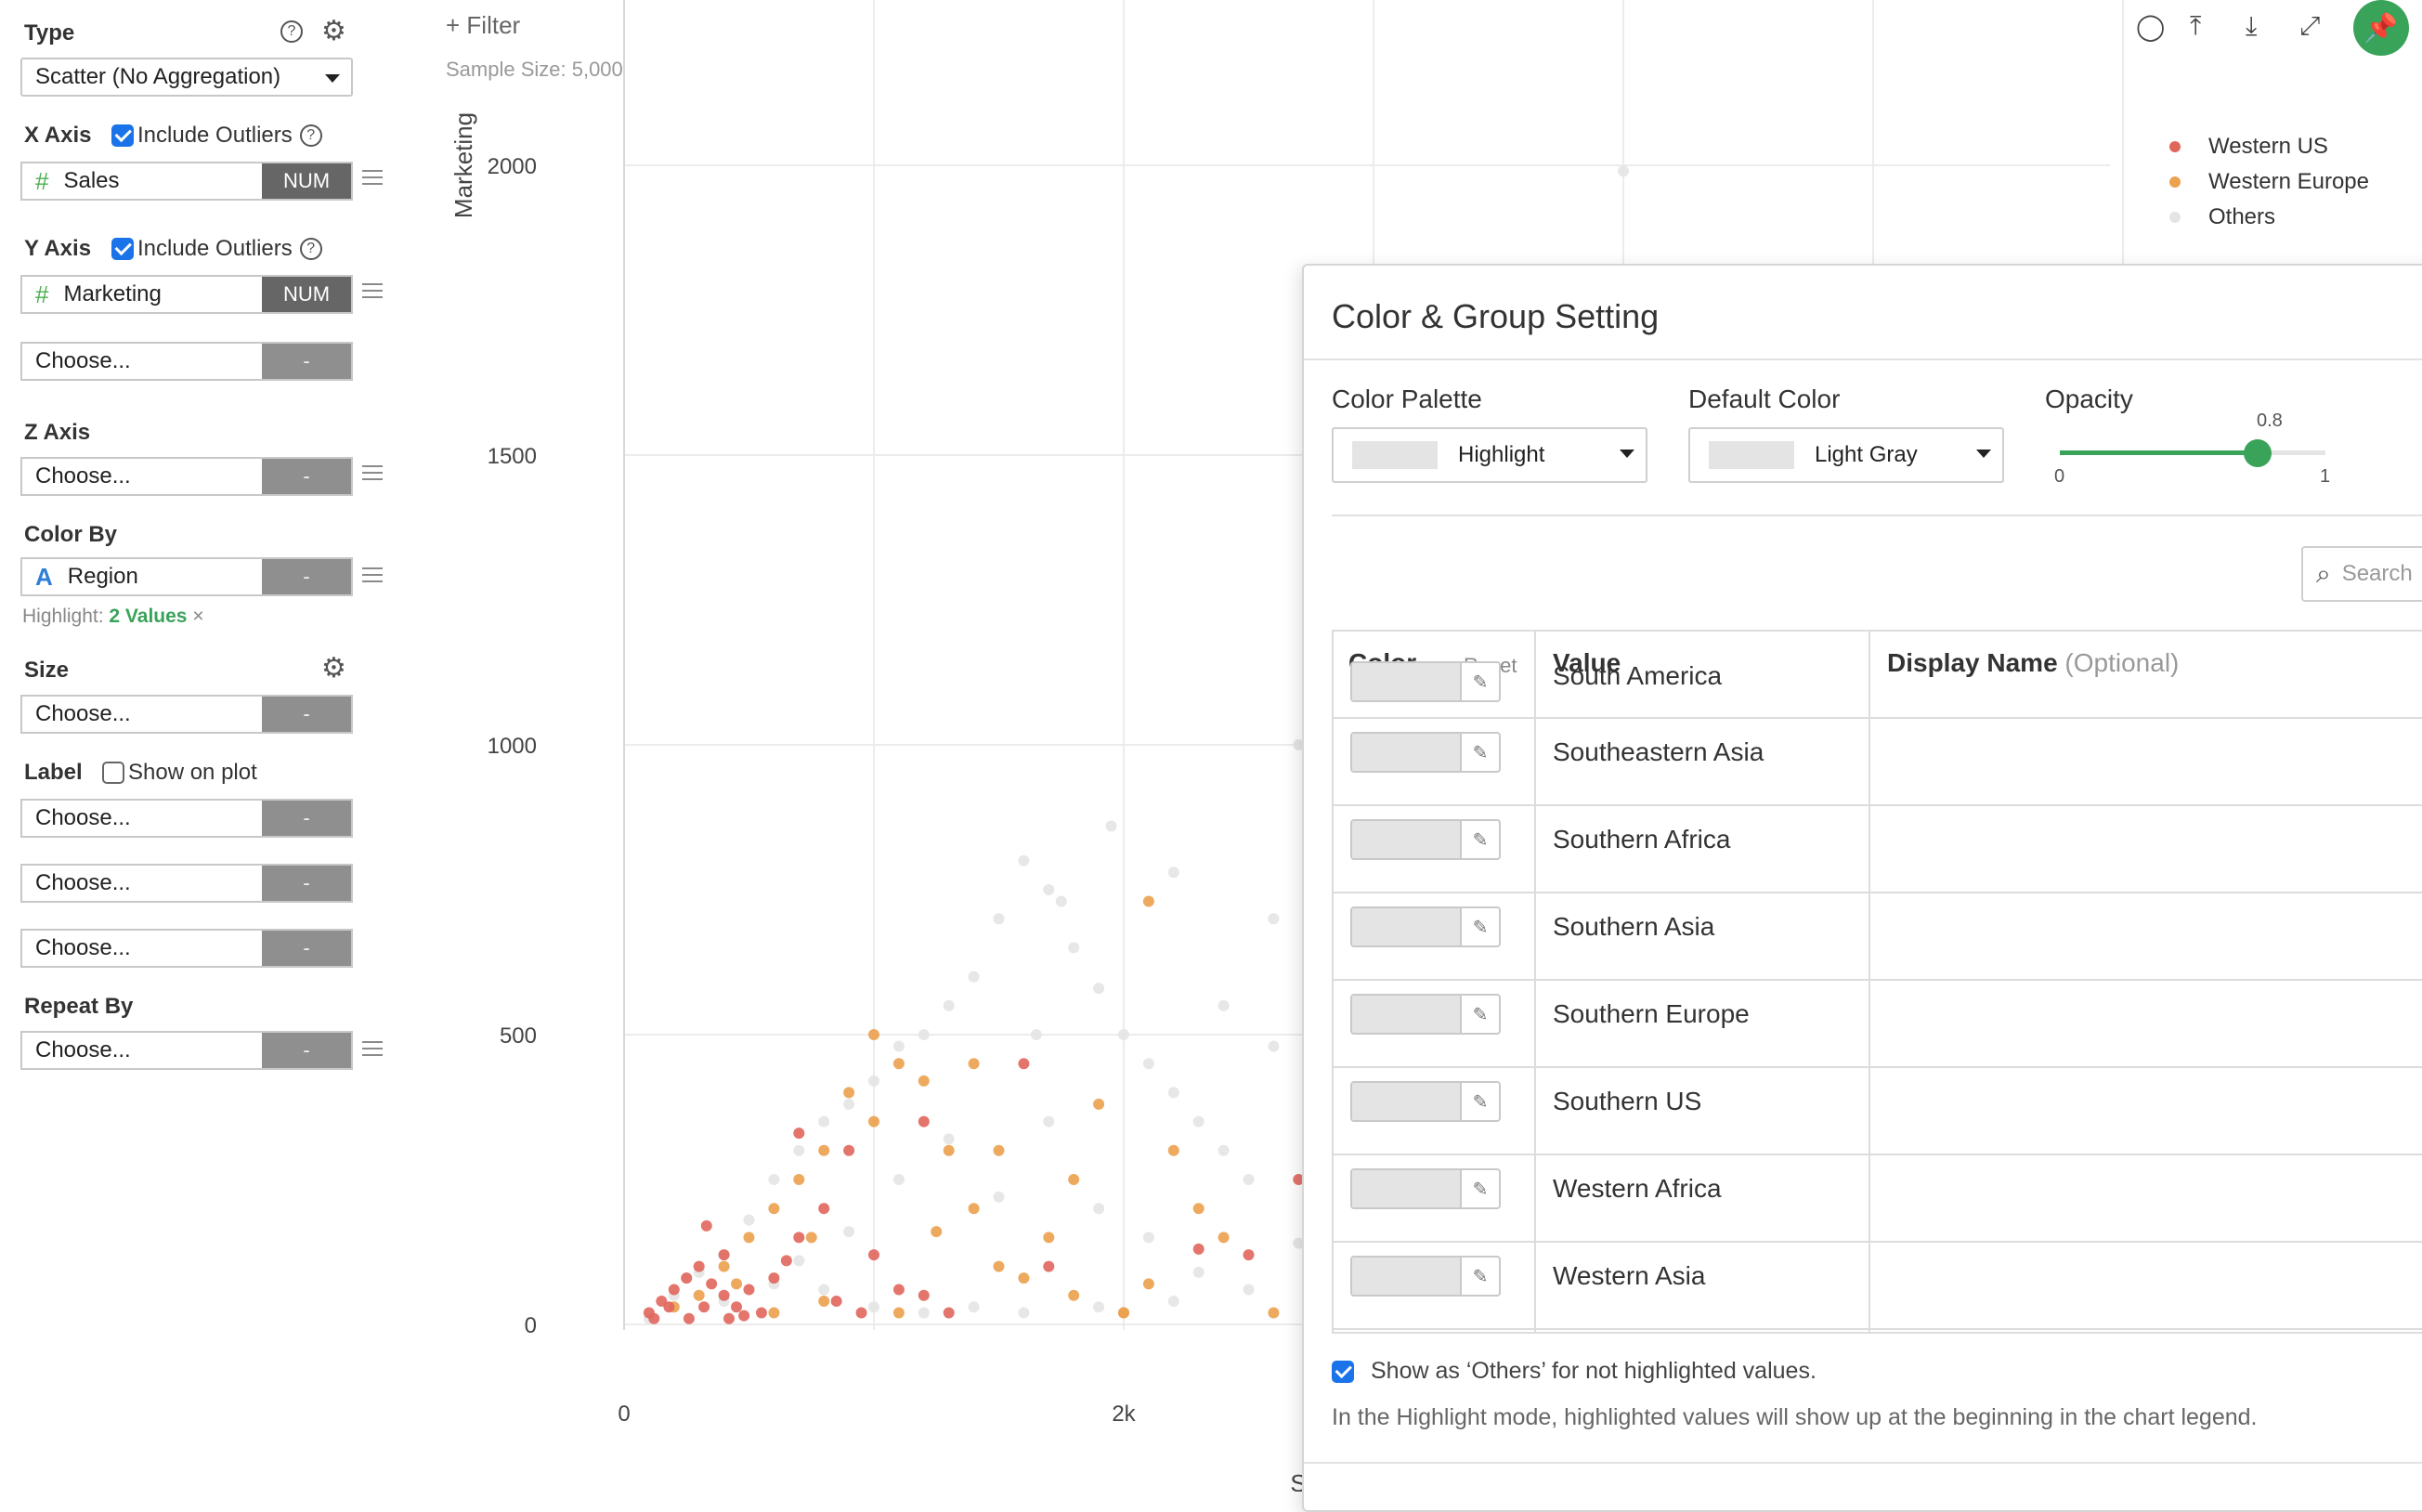  Describe the element at coordinates (1878, 937) in the screenshot. I see `table-row: ✎ Southern Asia` at that location.